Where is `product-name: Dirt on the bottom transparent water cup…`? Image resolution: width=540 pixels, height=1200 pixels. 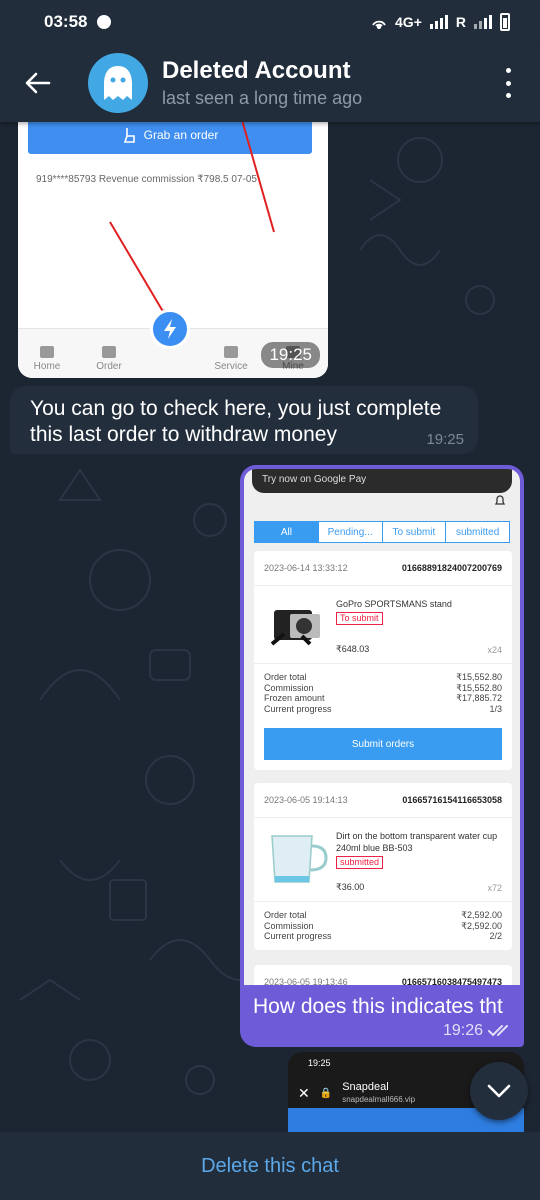 product-name: Dirt on the bottom transparent water cup… is located at coordinates (417, 842).